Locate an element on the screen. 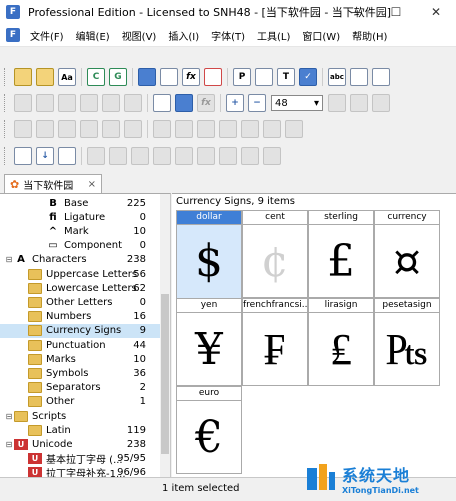 Image resolution: width=456 pixels, height=501 pixels. calendar-icon is located at coordinates (264, 77).